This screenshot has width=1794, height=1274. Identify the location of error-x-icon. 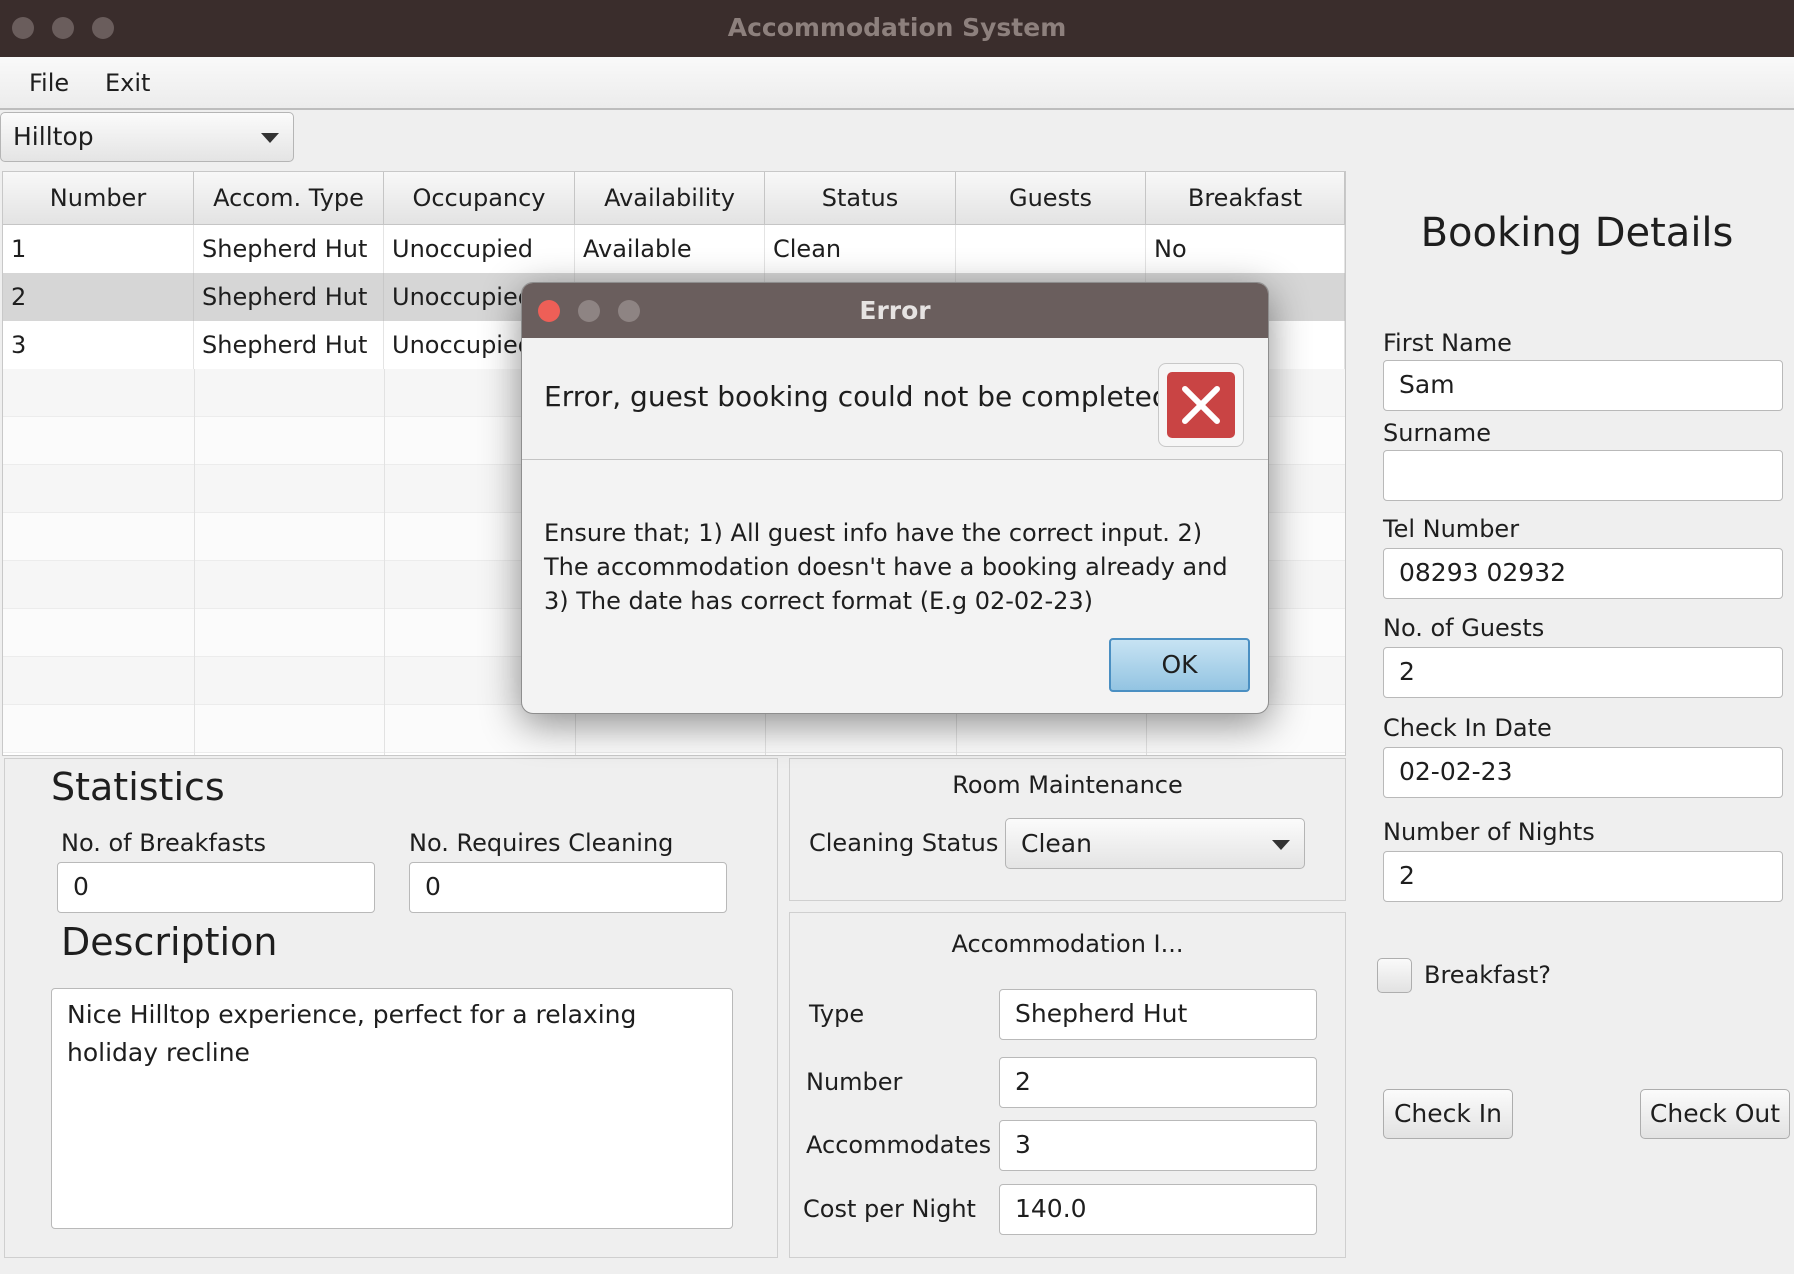
(1201, 405).